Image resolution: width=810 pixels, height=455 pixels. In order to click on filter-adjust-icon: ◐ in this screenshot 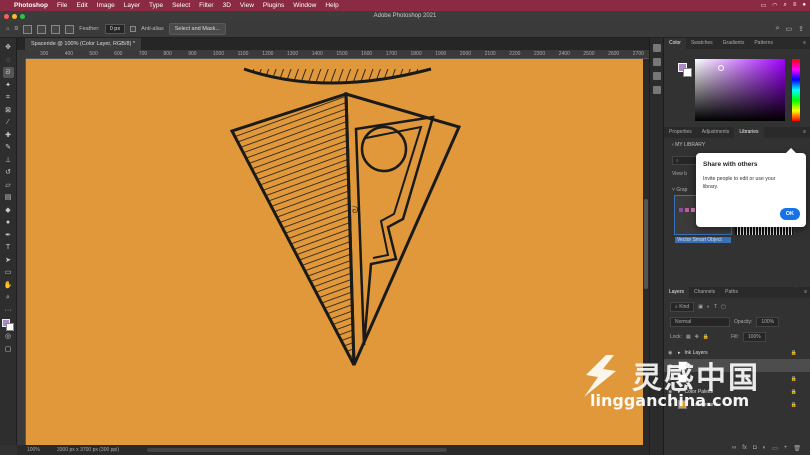, I will do `click(708, 307)`.